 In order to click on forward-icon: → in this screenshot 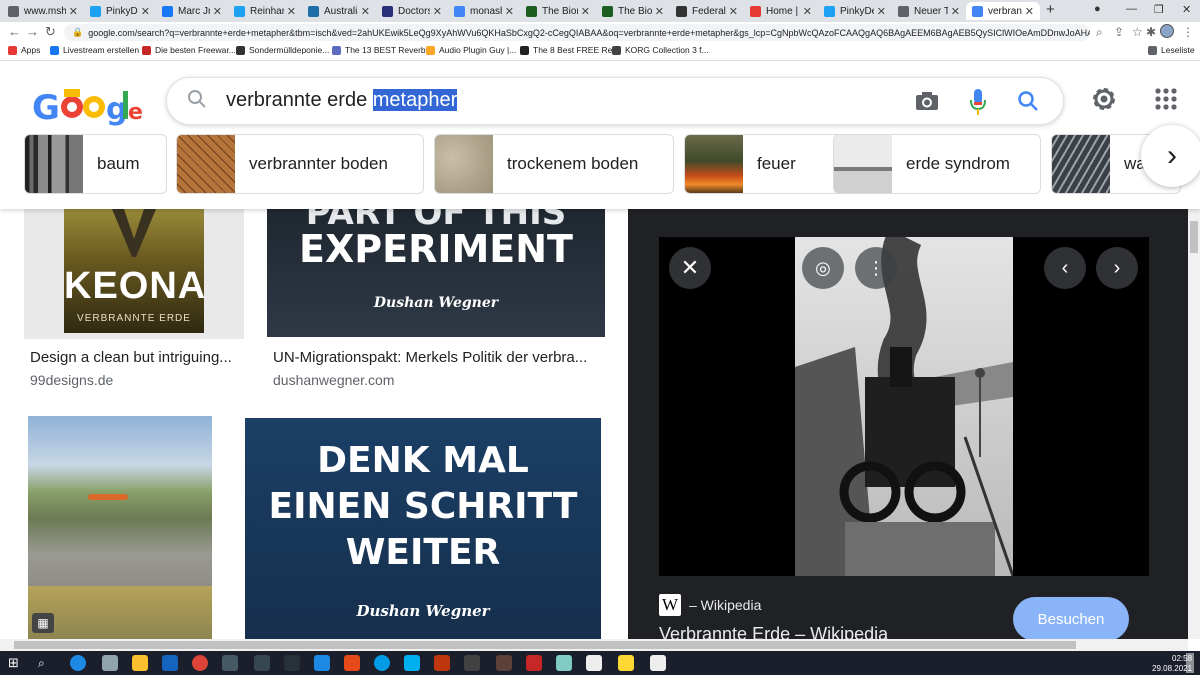, I will do `click(32, 31)`.